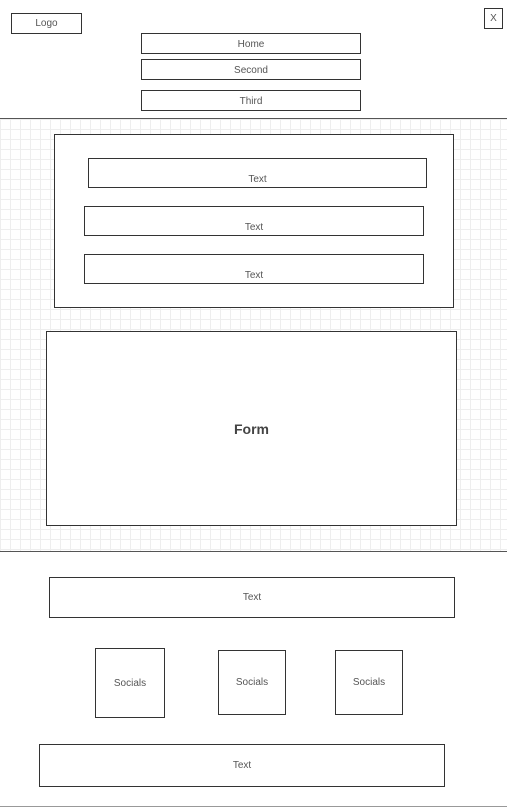  What do you see at coordinates (46, 23) in the screenshot?
I see `logo: Logo` at bounding box center [46, 23].